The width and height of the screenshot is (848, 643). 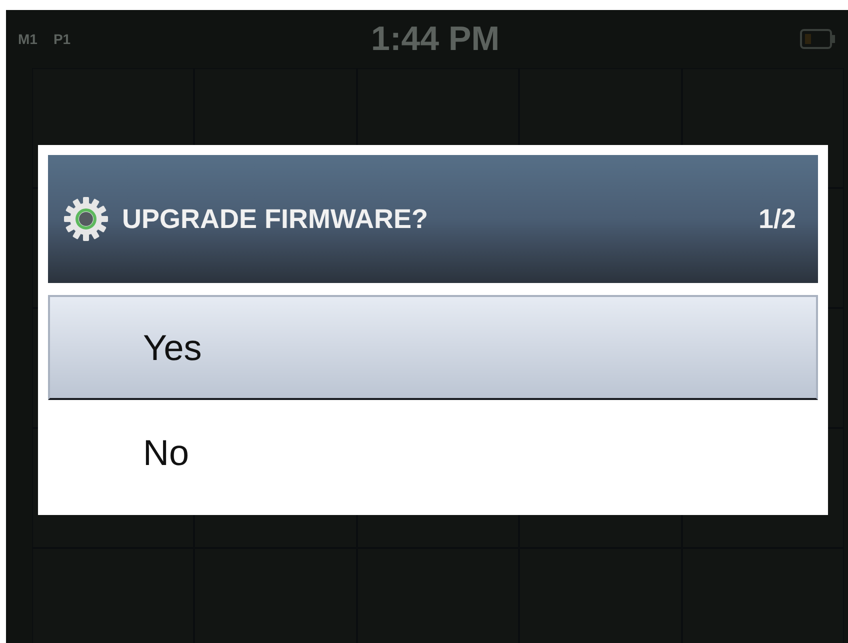 I want to click on dialog-title: UPGRADE FIRMWARE?, so click(x=275, y=219).